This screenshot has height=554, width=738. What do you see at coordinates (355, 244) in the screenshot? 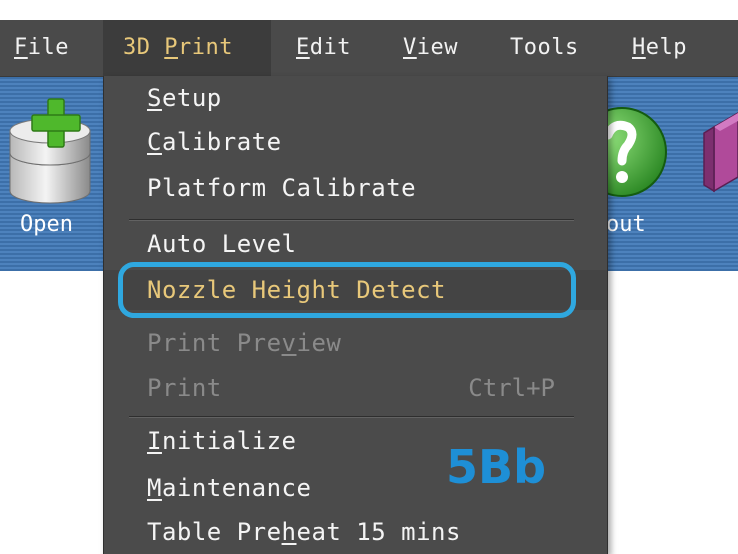
I see `menu-item-auto-level: Auto Level` at bounding box center [355, 244].